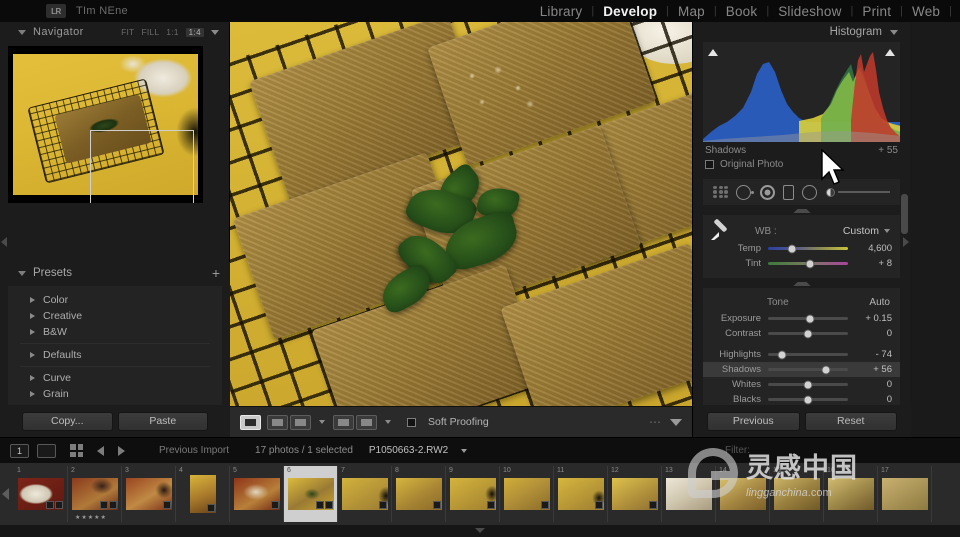 The height and width of the screenshot is (537, 960). What do you see at coordinates (162, 421) in the screenshot?
I see `paste-button: Paste` at bounding box center [162, 421].